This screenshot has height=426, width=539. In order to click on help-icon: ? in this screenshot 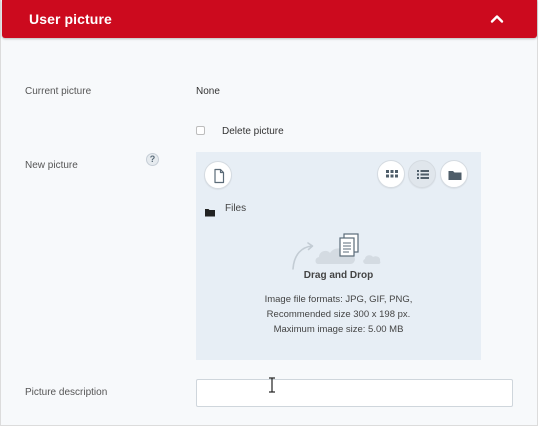, I will do `click(152, 159)`.